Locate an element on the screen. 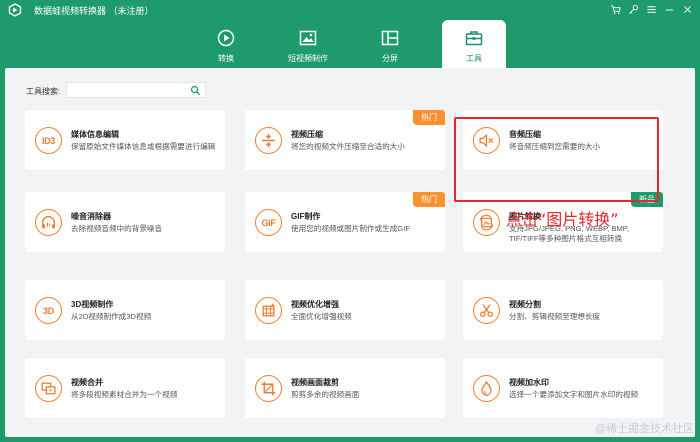 The height and width of the screenshot is (442, 700). tool-card-audio-compress: 音频压缩 将音频压缩到您需要的大小 is located at coordinates (563, 140).